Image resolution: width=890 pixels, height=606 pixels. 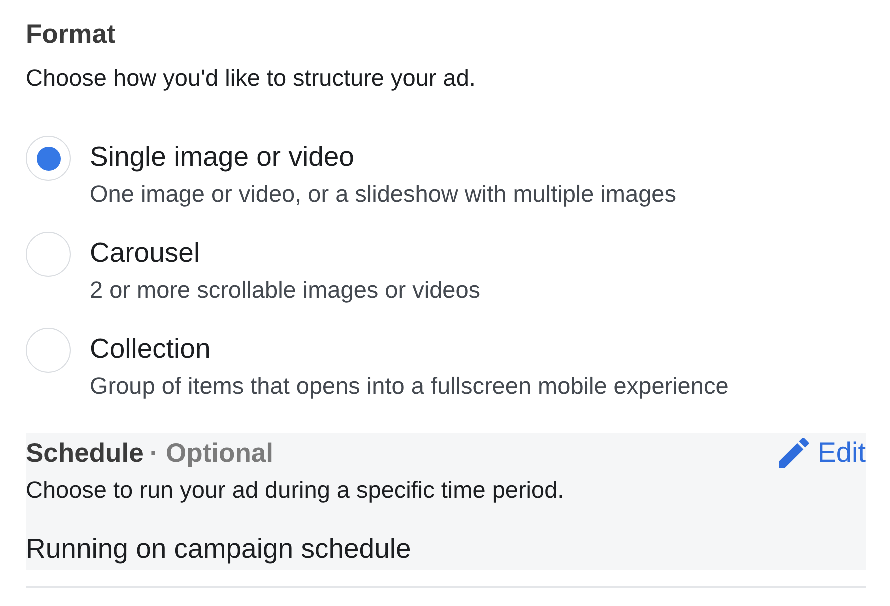 I want to click on section-title: Schedule, so click(x=85, y=453).